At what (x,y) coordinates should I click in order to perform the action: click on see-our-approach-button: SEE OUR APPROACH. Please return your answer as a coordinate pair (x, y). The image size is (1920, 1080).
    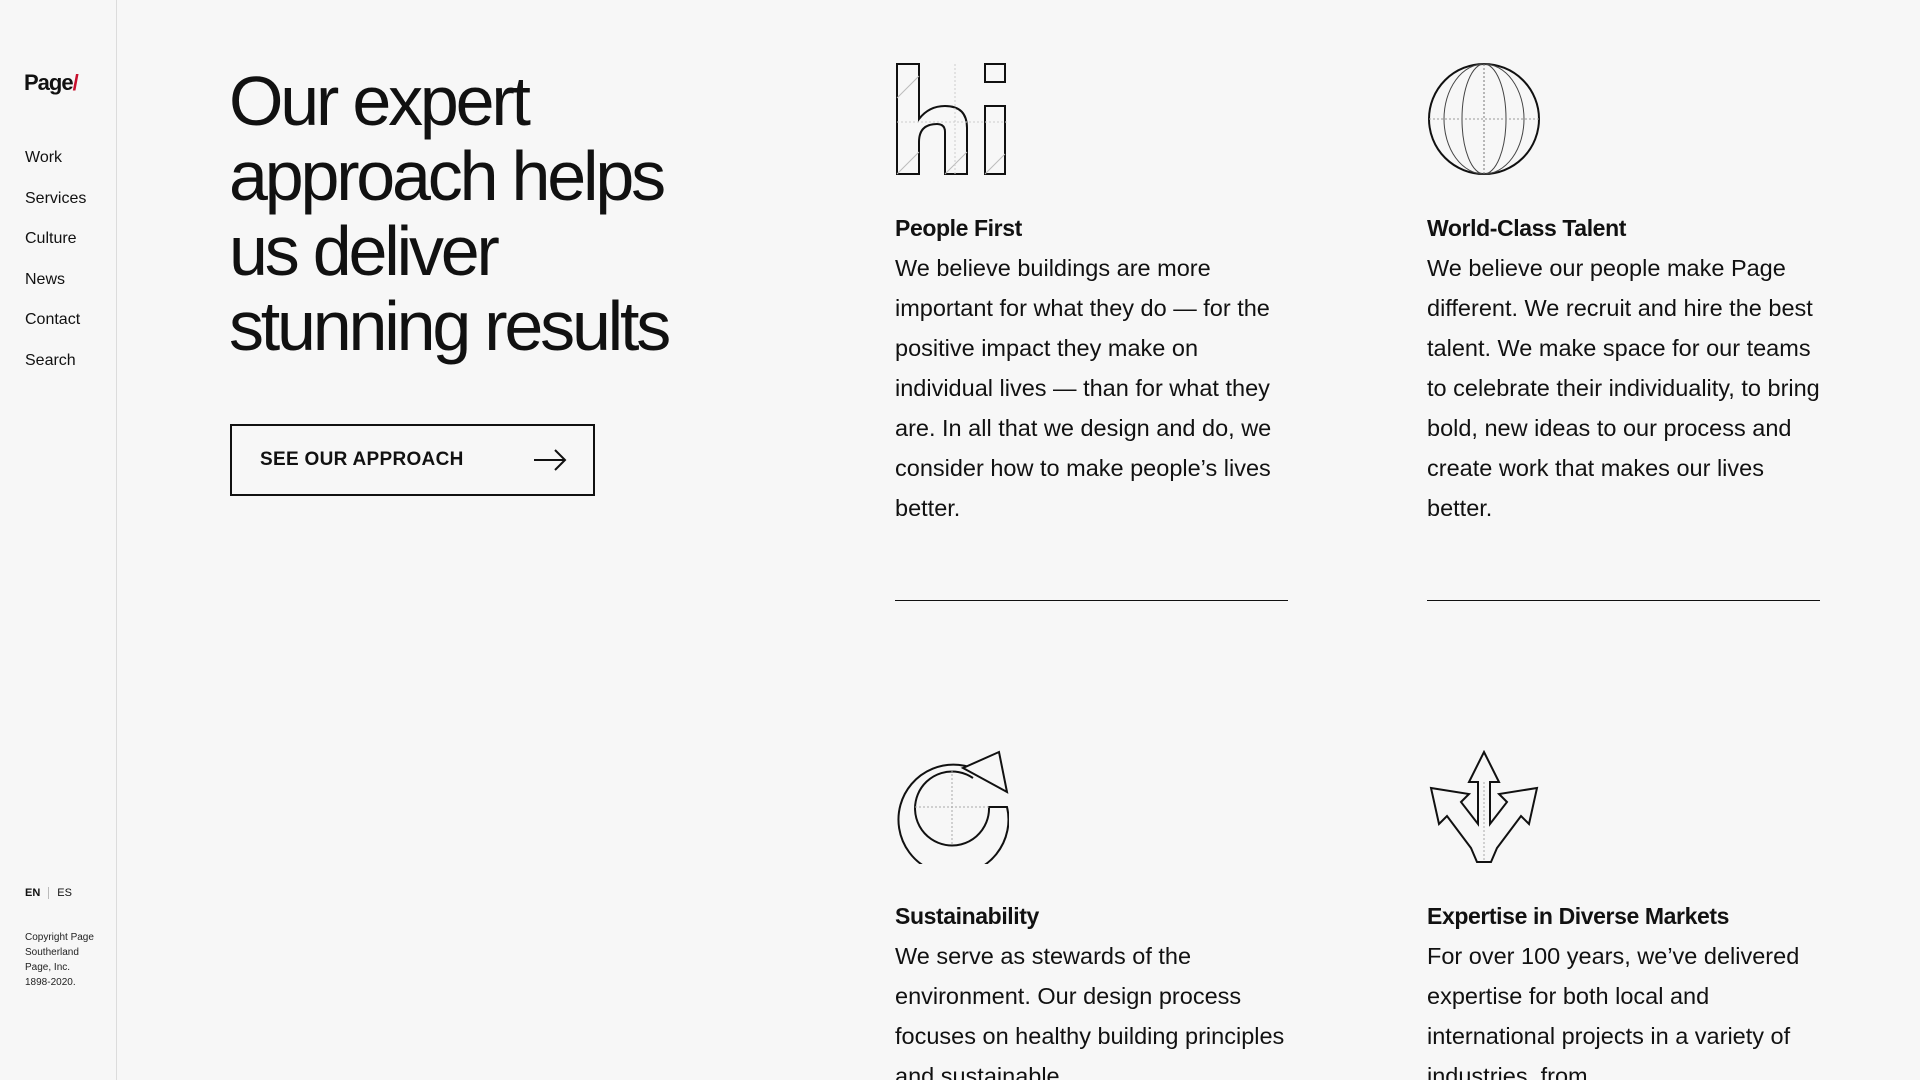
    Looking at the image, I should click on (412, 460).